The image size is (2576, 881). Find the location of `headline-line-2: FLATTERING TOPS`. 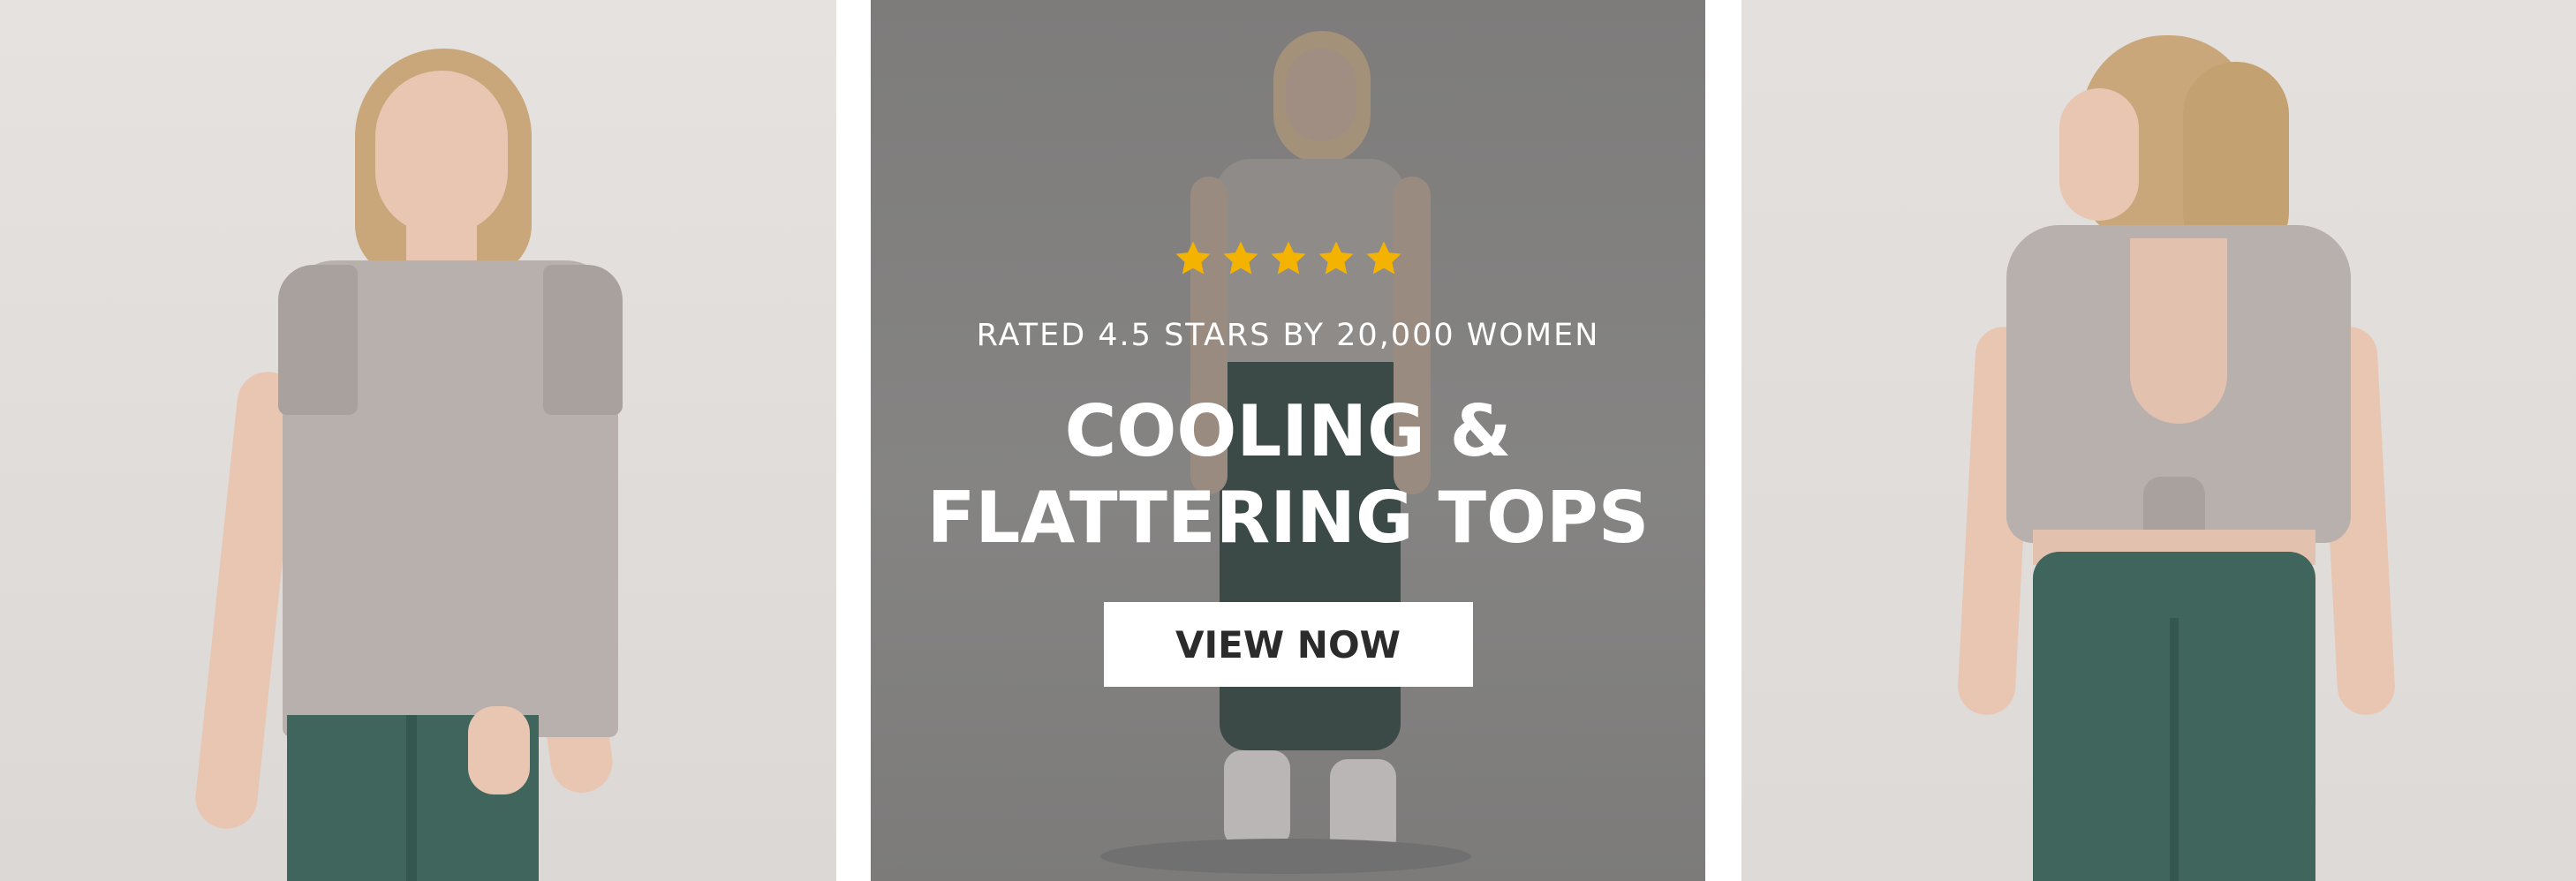

headline-line-2: FLATTERING TOPS is located at coordinates (1288, 518).